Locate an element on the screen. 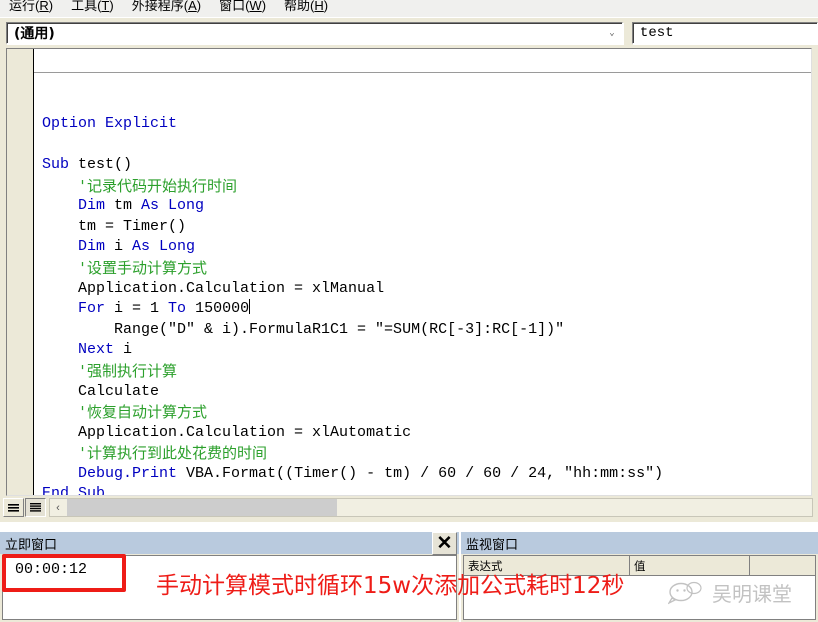  procedure-view-button is located at coordinates (13, 507).